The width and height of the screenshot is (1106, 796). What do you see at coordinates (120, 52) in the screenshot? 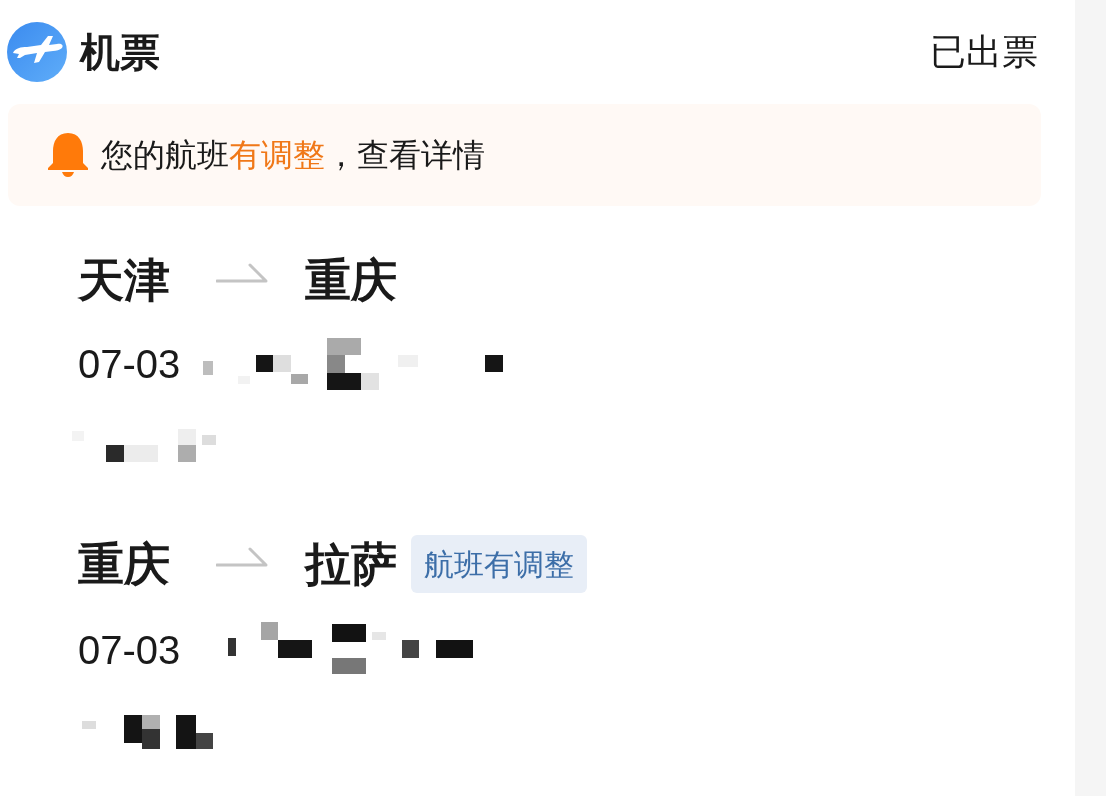
I see `page-title: 机票` at bounding box center [120, 52].